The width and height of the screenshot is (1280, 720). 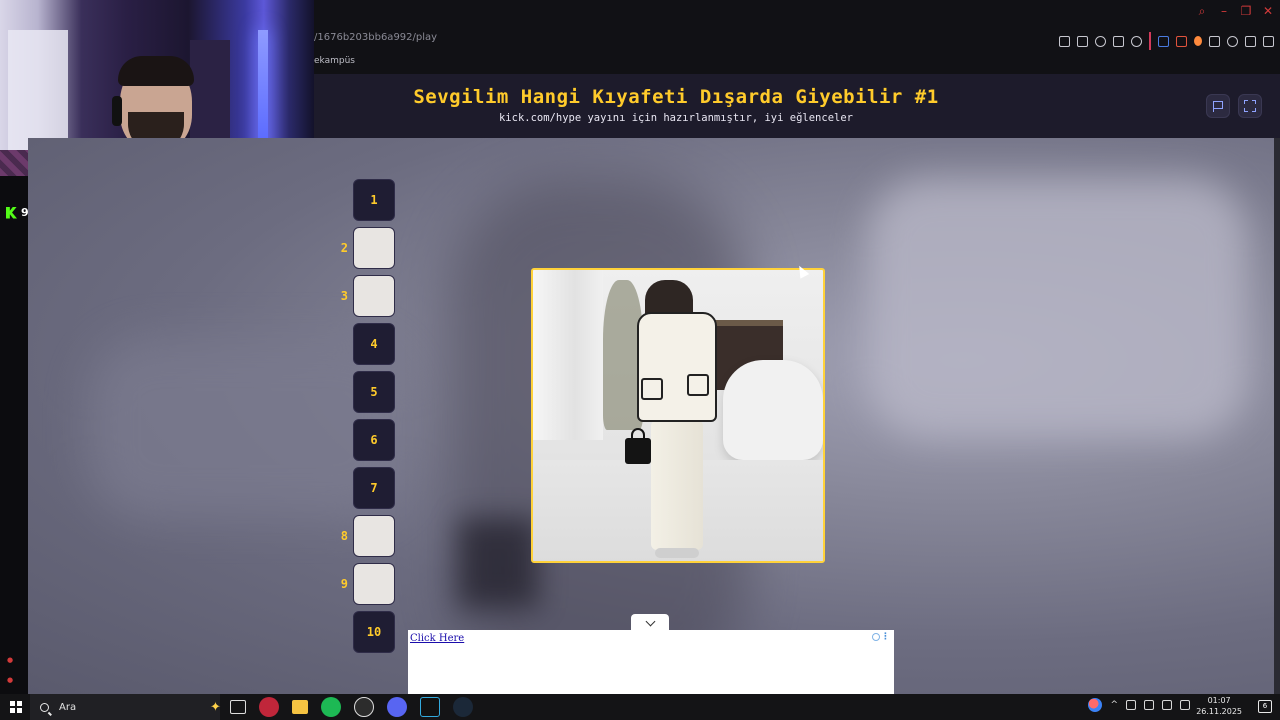 I want to click on close-icon: ✕, so click(x=1268, y=11).